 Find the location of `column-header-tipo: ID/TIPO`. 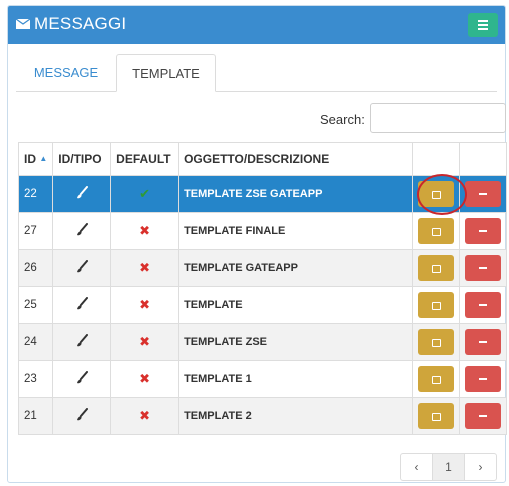

column-header-tipo: ID/TIPO is located at coordinates (82, 159).